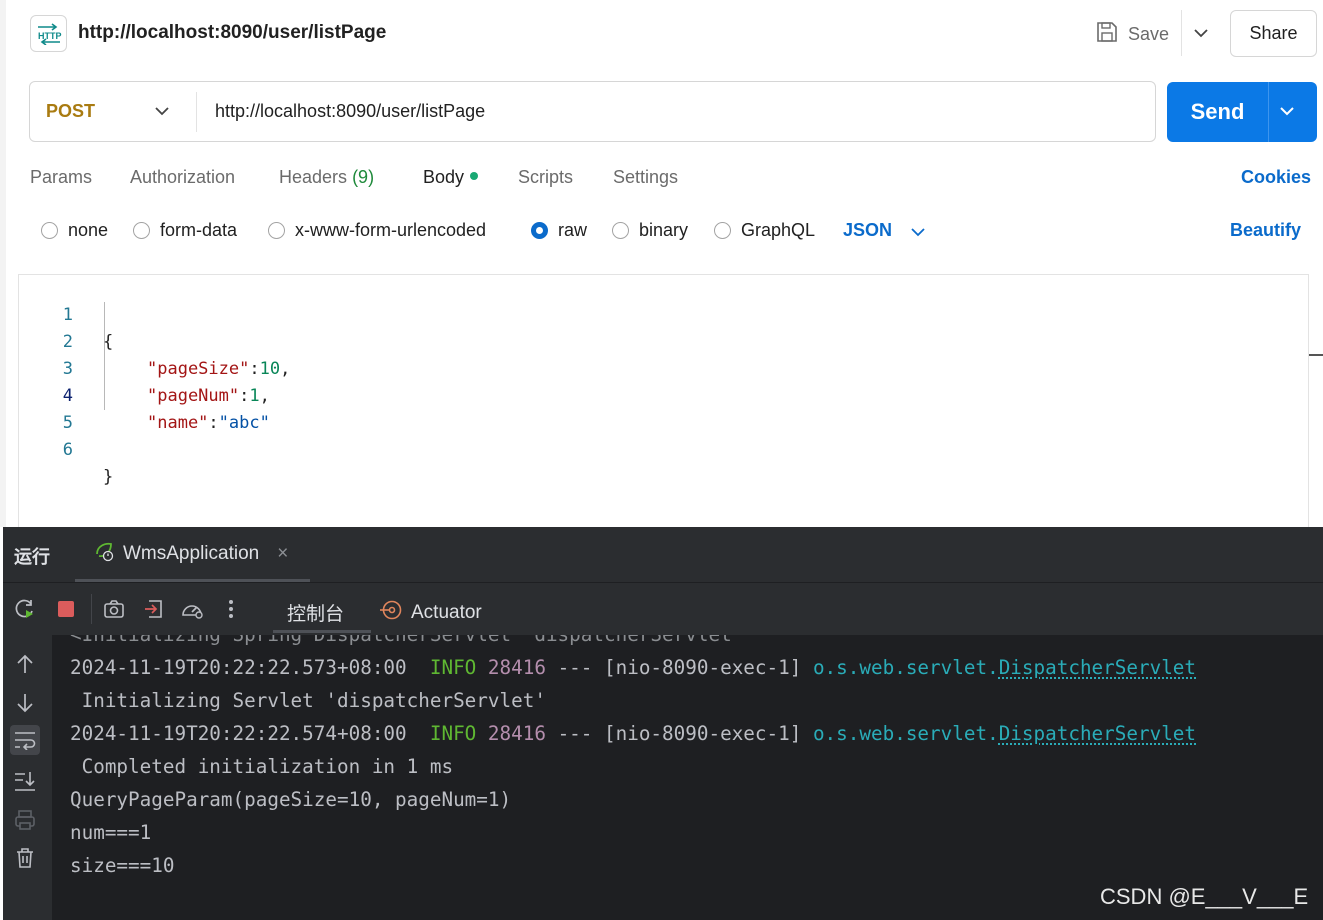  I want to click on stop-icon, so click(66, 609).